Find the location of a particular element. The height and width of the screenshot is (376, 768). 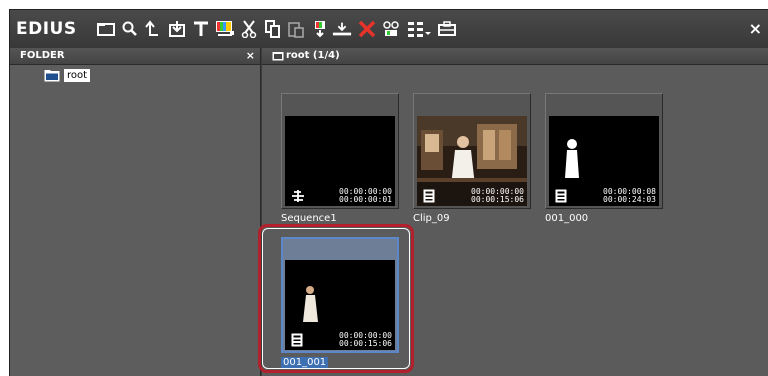

clip-thumbnail-frame: 00:00:00:00 00:00:15:06 is located at coordinates (472, 151).